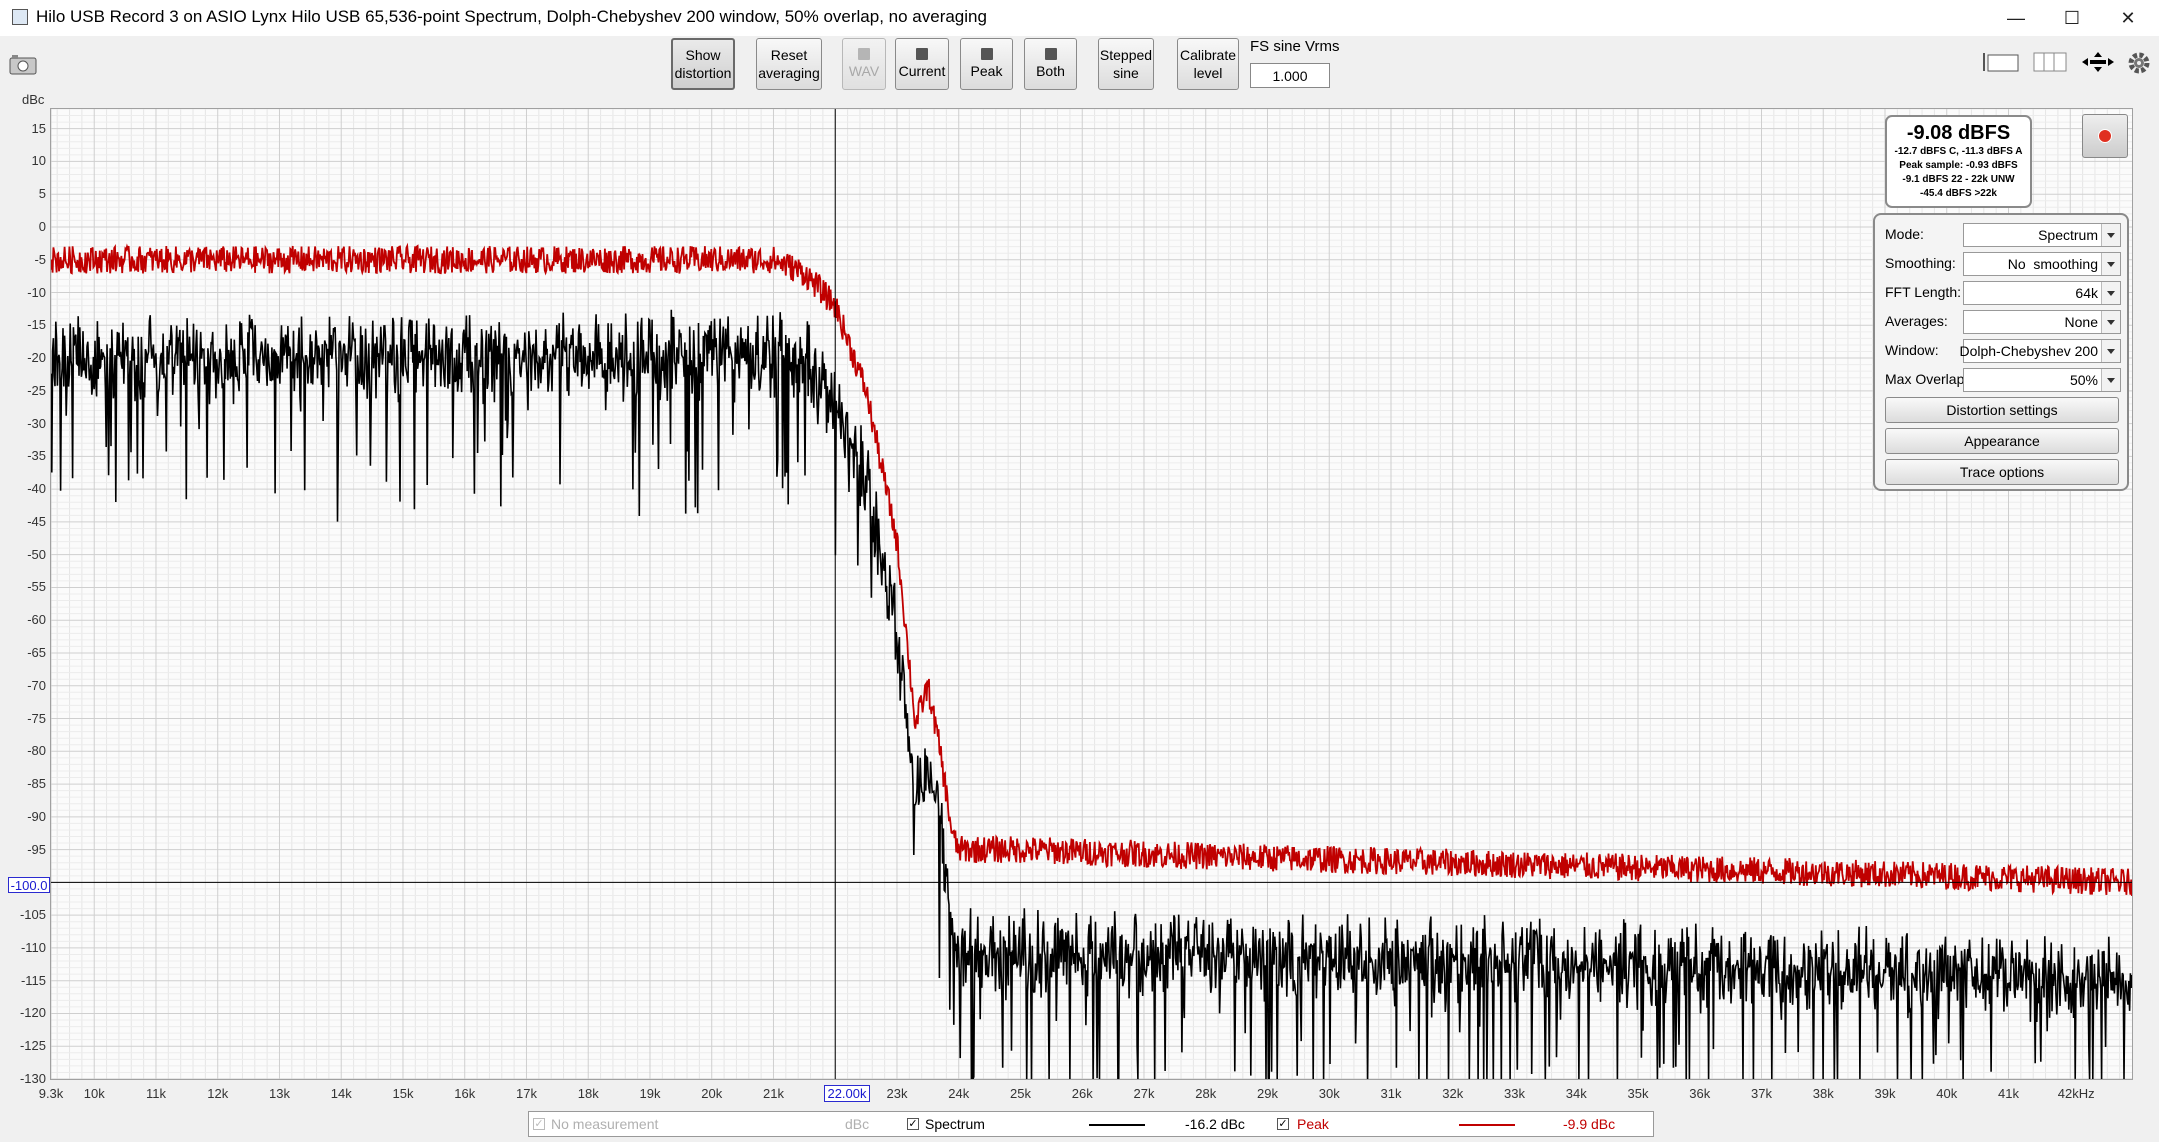  What do you see at coordinates (24, 64) in the screenshot?
I see `camera-icon` at bounding box center [24, 64].